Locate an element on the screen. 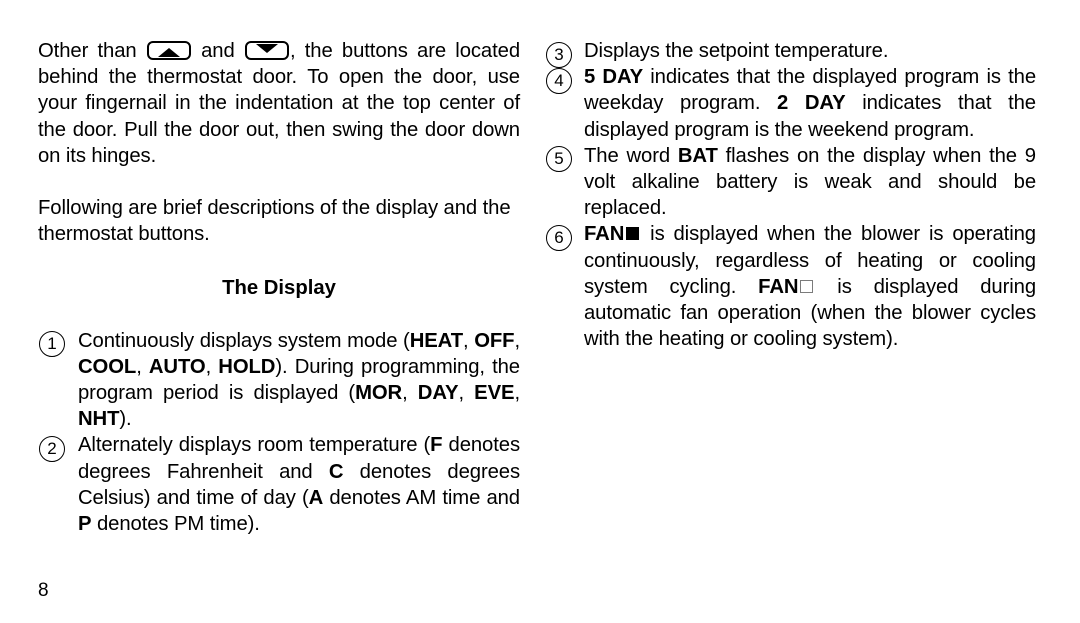  item-text-seg: Alternately displays room temperature ( is located at coordinates (254, 445).